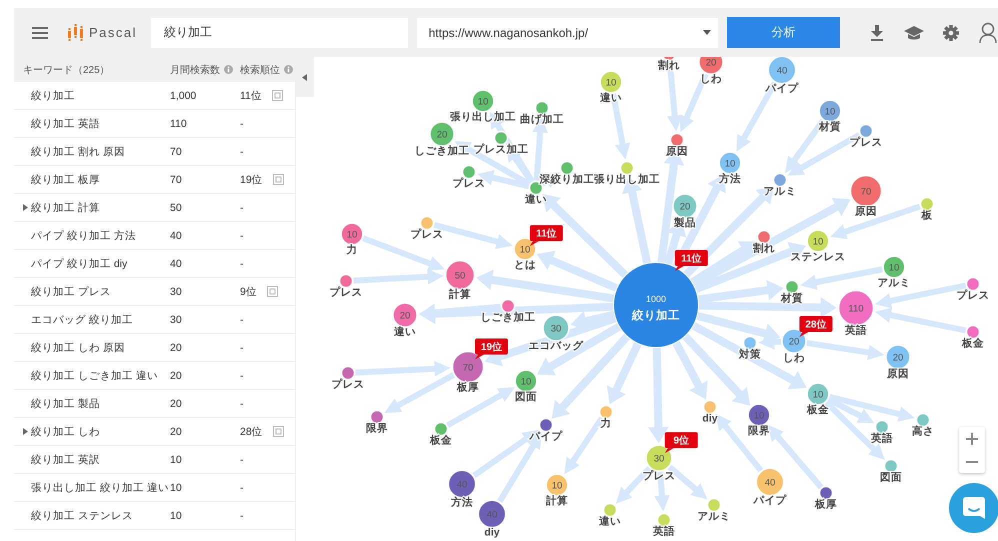  I want to click on node-label: 絞り加工, so click(656, 316).